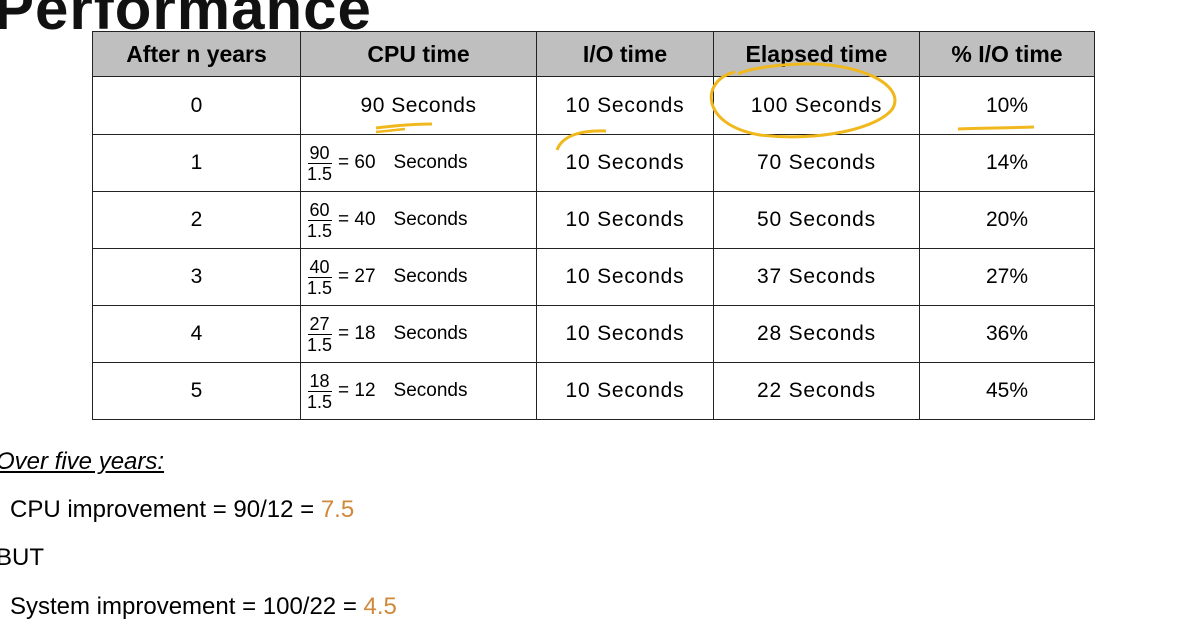 Image resolution: width=1194 pixels, height=631 pixels. Describe the element at coordinates (357, 162) in the screenshot. I see `cpu-result: = 60` at that location.